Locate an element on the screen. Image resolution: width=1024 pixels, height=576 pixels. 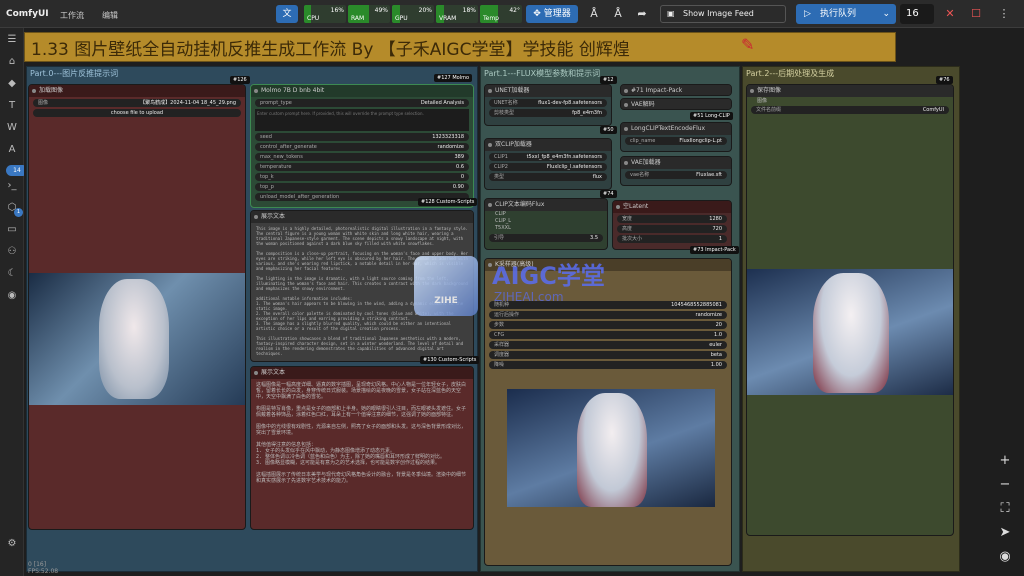
github-icon: ◉ is located at coordinates (12, 296).